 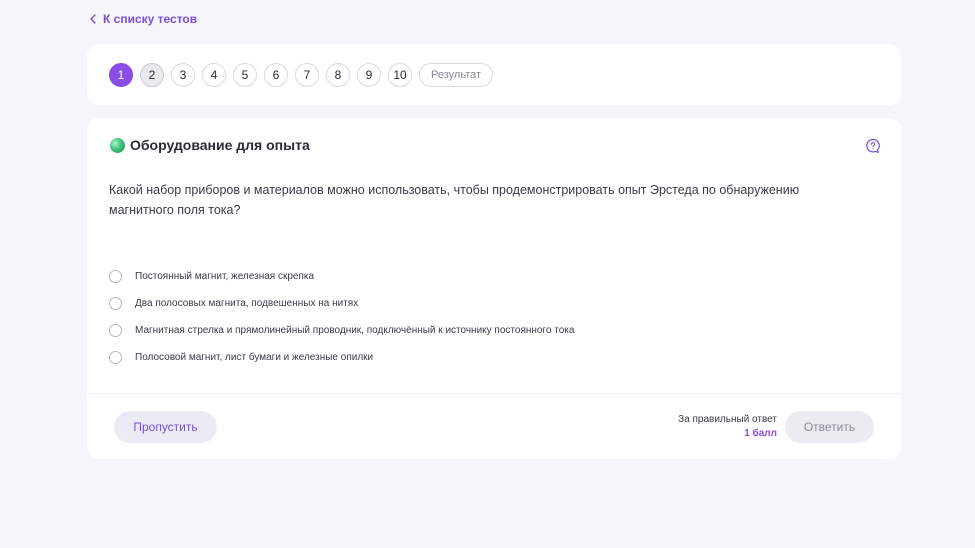 I want to click on back-link-label: К списку тестов, so click(x=150, y=19).